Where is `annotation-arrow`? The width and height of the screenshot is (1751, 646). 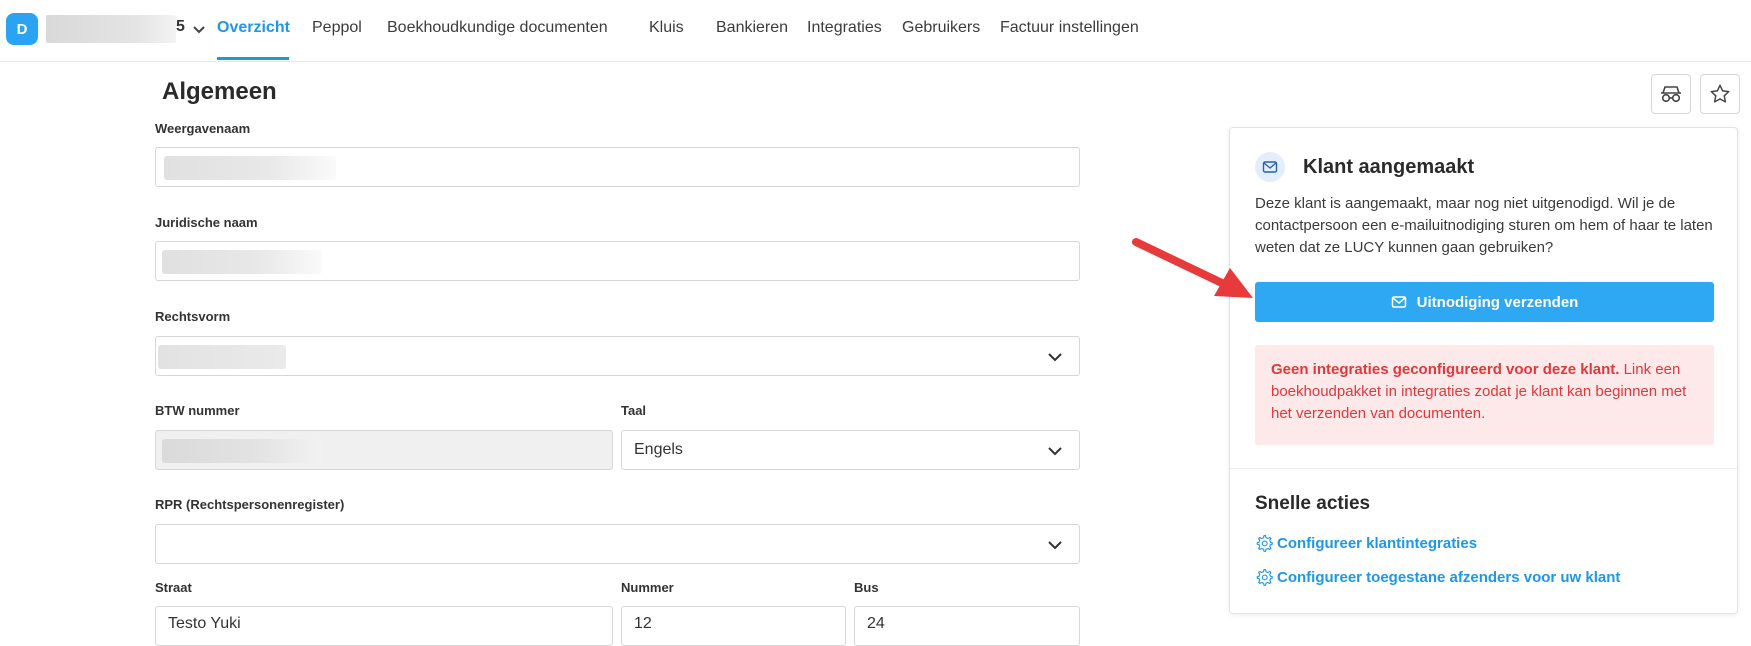
annotation-arrow is located at coordinates (1192, 268).